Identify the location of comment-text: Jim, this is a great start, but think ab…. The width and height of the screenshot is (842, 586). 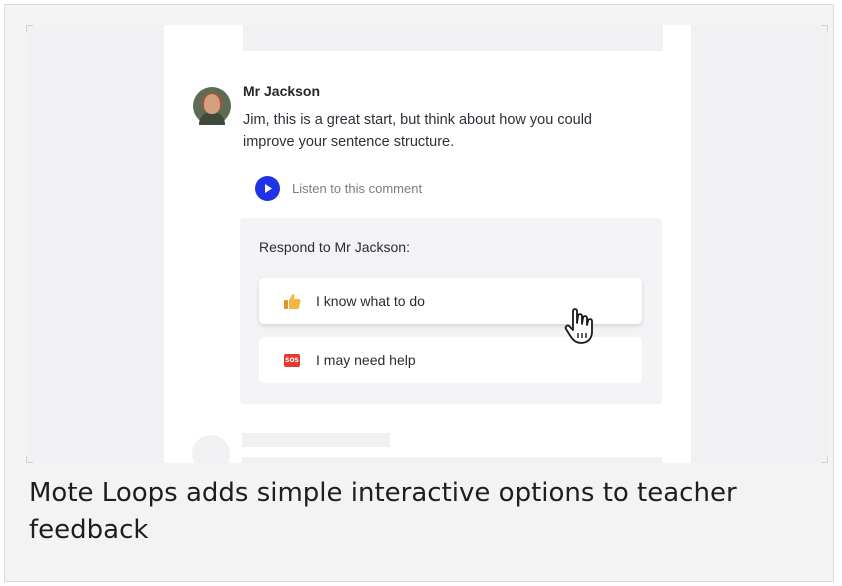
(417, 131).